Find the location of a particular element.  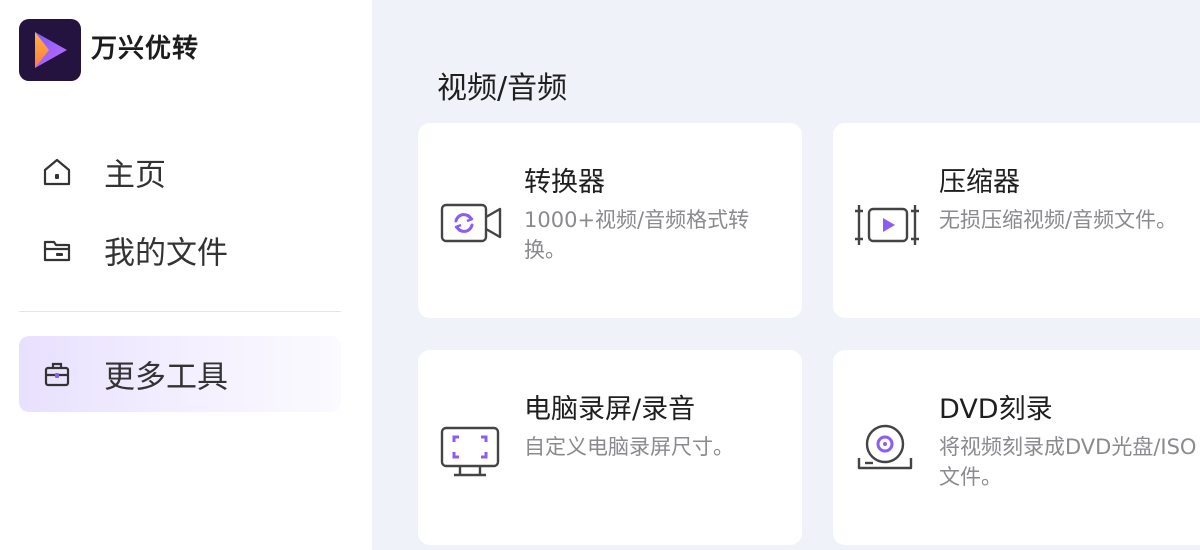

tool-card-screen-recorder: 电脑录屏/录音 自定义电脑录屏尺寸。 is located at coordinates (610, 447).